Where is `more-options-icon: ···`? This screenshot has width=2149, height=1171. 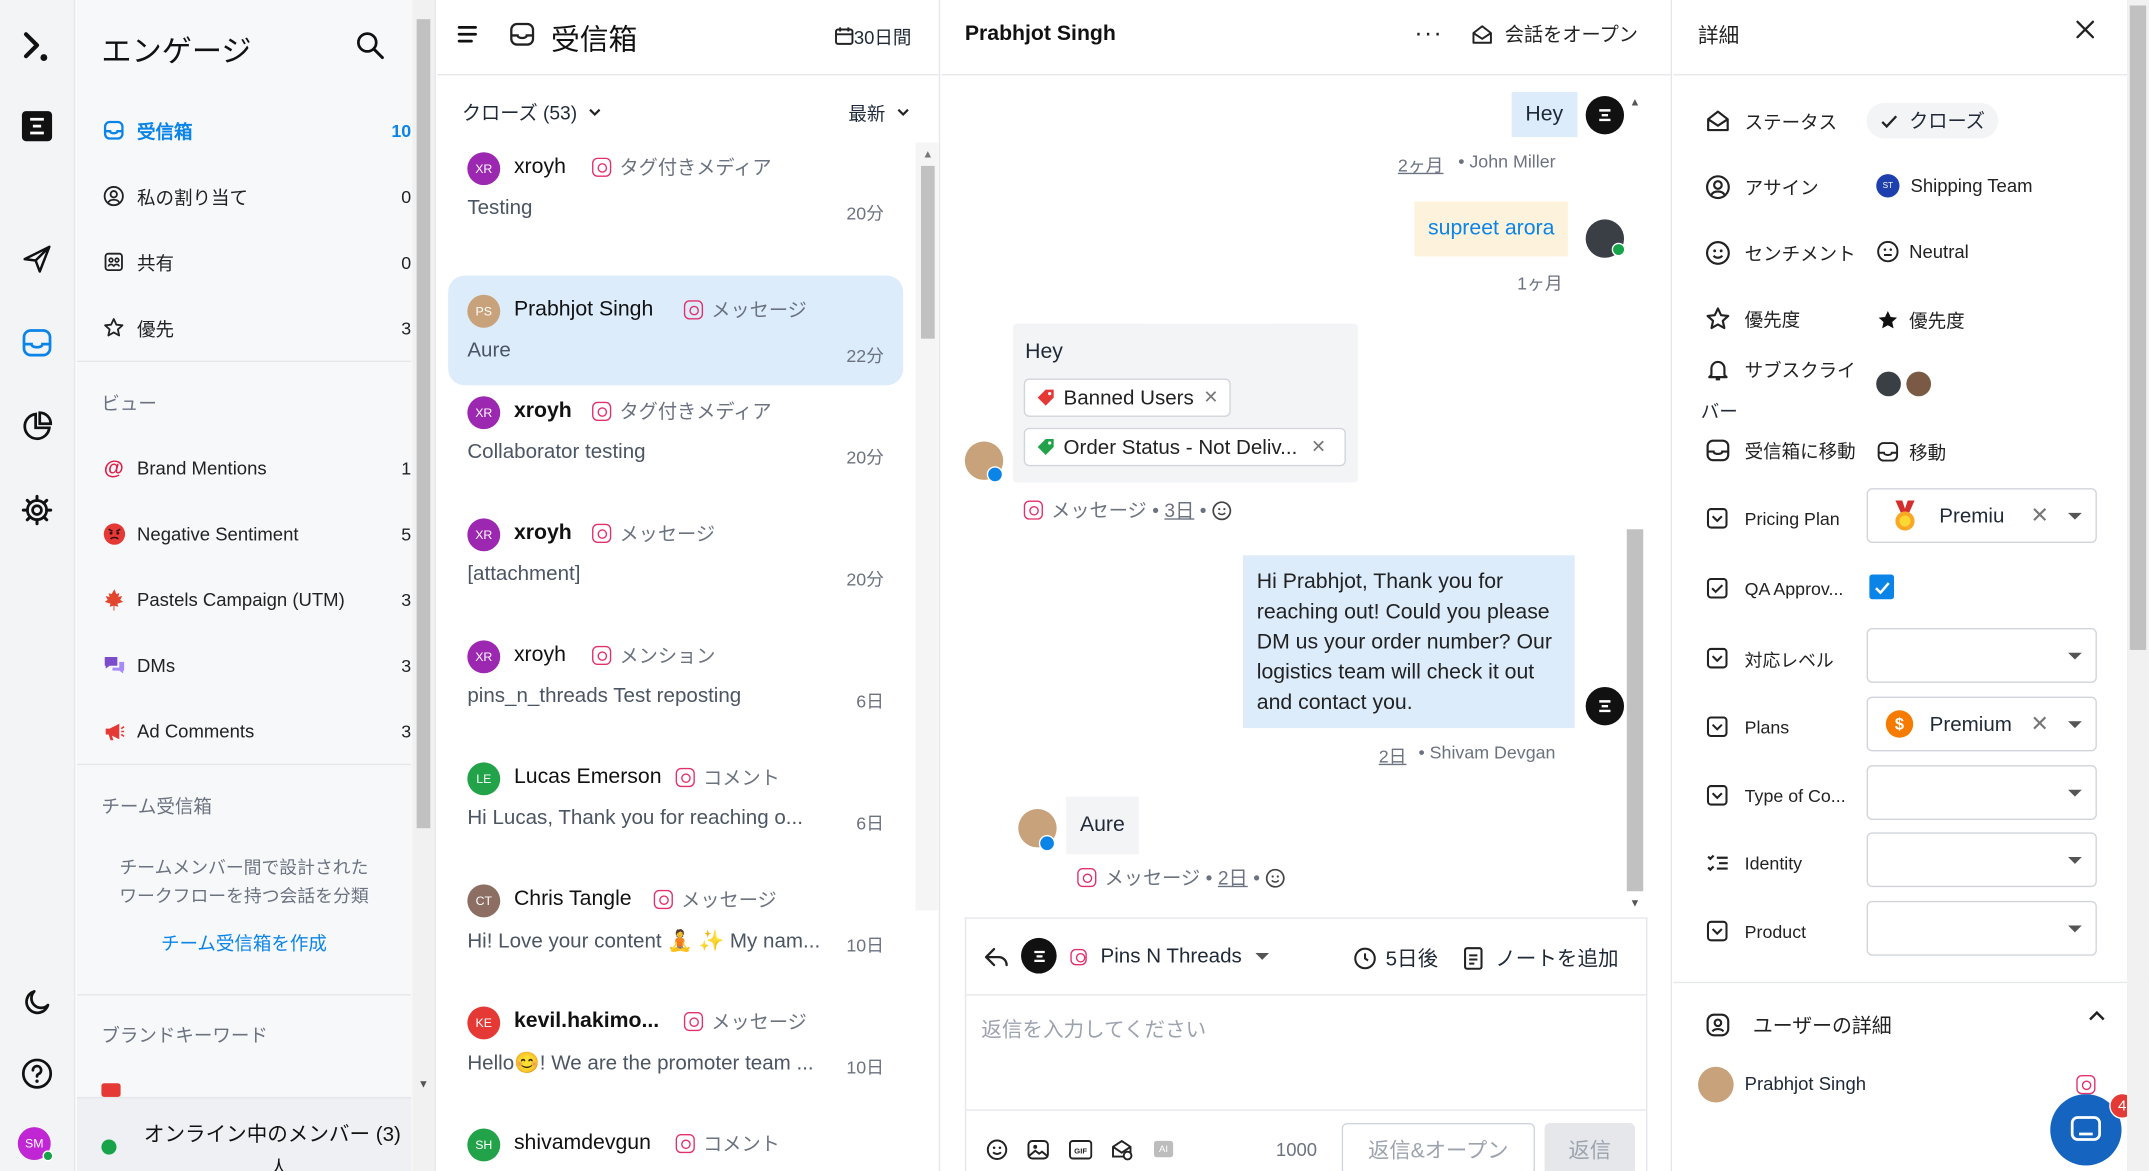
more-options-icon: ··· is located at coordinates (1428, 33).